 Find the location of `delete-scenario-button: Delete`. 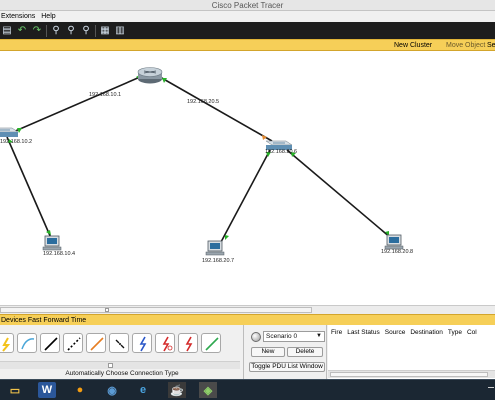

delete-scenario-button: Delete is located at coordinates (305, 352).